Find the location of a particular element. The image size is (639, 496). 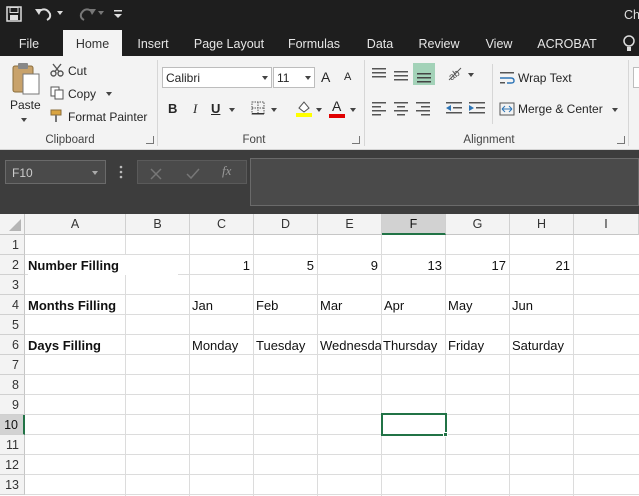

redo-icon is located at coordinates (87, 14).